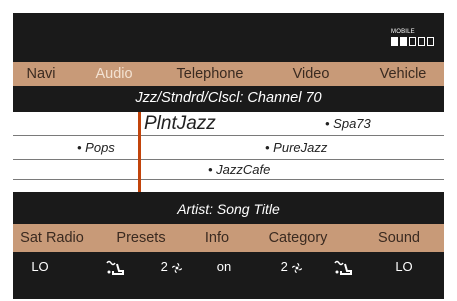  What do you see at coordinates (210, 74) in the screenshot?
I see `tab-telephone: Telephone` at bounding box center [210, 74].